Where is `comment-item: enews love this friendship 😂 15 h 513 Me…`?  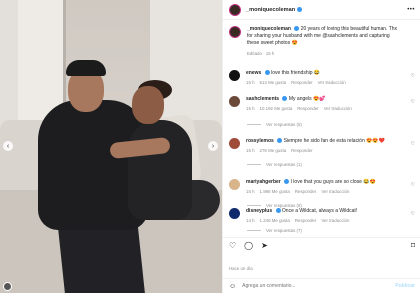
comment-item: enews love this friendship 😂 15 h 513 Me… is located at coordinates (323, 78).